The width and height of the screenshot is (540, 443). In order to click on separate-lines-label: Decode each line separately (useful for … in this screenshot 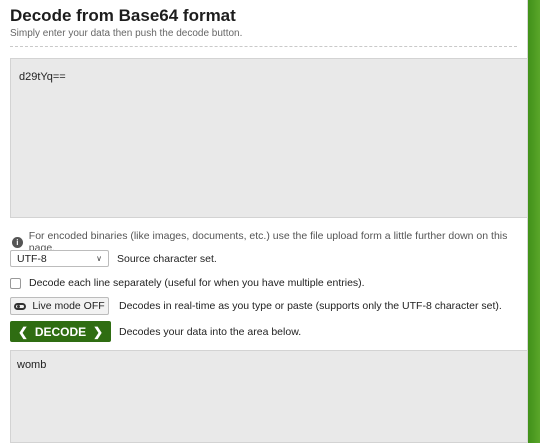, I will do `click(197, 283)`.